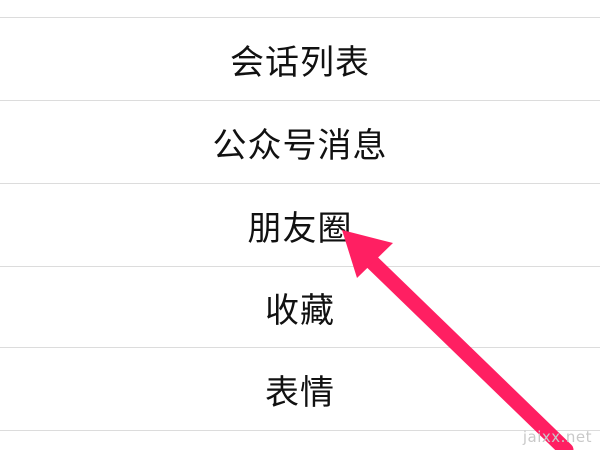 The image size is (600, 450). What do you see at coordinates (300, 62) in the screenshot?
I see `menu-item-label: 会话列表` at bounding box center [300, 62].